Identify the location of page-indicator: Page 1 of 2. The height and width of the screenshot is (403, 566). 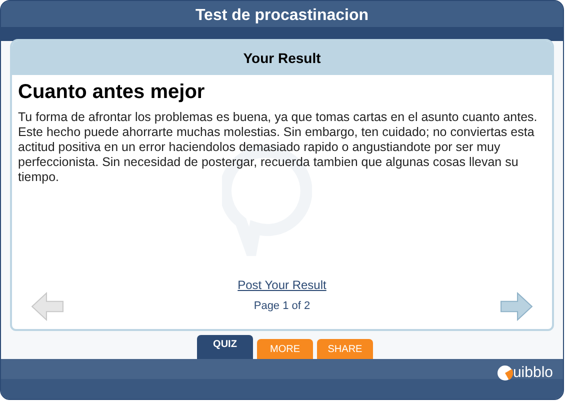
(282, 306).